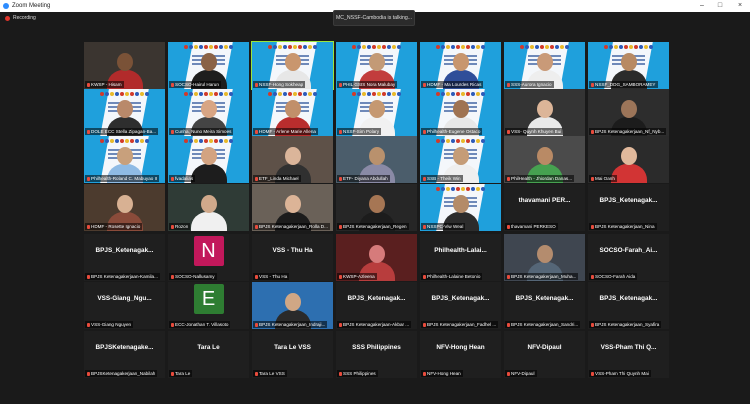 This screenshot has width=750, height=404. What do you see at coordinates (376, 207) in the screenshot?
I see `participant-tile: BPJS Ketenagakerjaan_Regen` at bounding box center [376, 207].